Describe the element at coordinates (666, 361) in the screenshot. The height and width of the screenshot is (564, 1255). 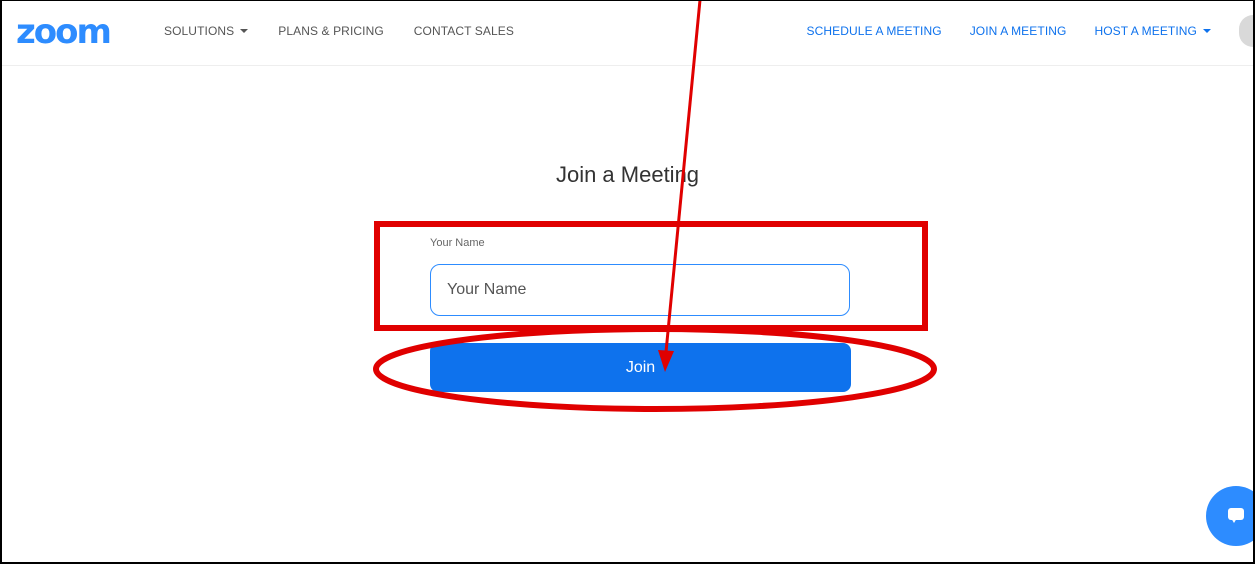
I see `annotation-arrowhead` at that location.